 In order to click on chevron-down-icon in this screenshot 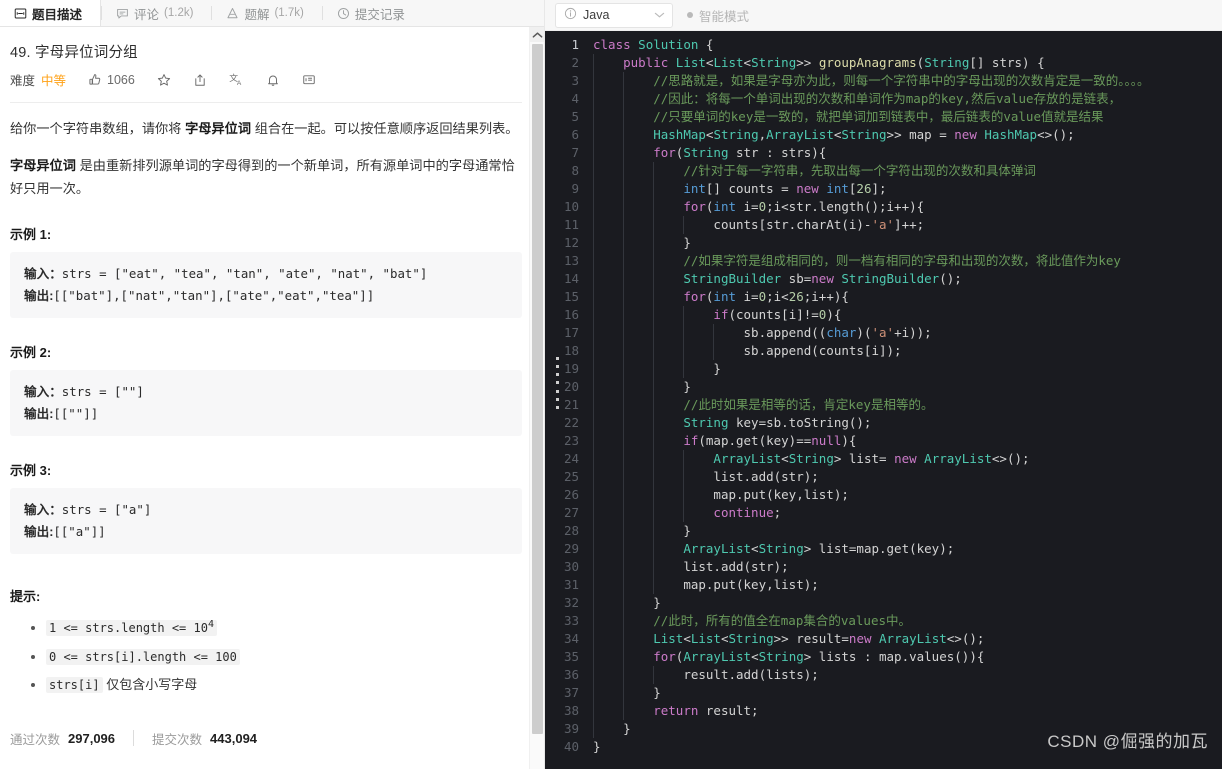, I will do `click(659, 15)`.